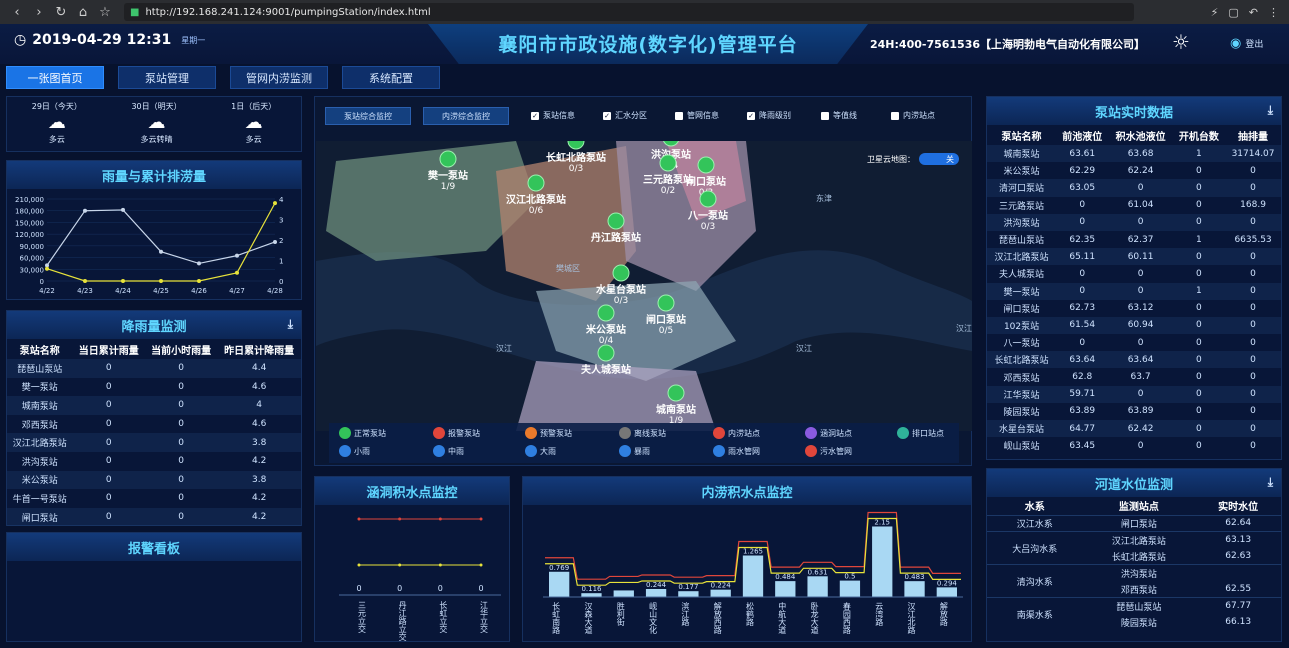 This screenshot has width=1289, height=648. I want to click on layer-checkbox: ✓ 泵站信息, so click(553, 115).